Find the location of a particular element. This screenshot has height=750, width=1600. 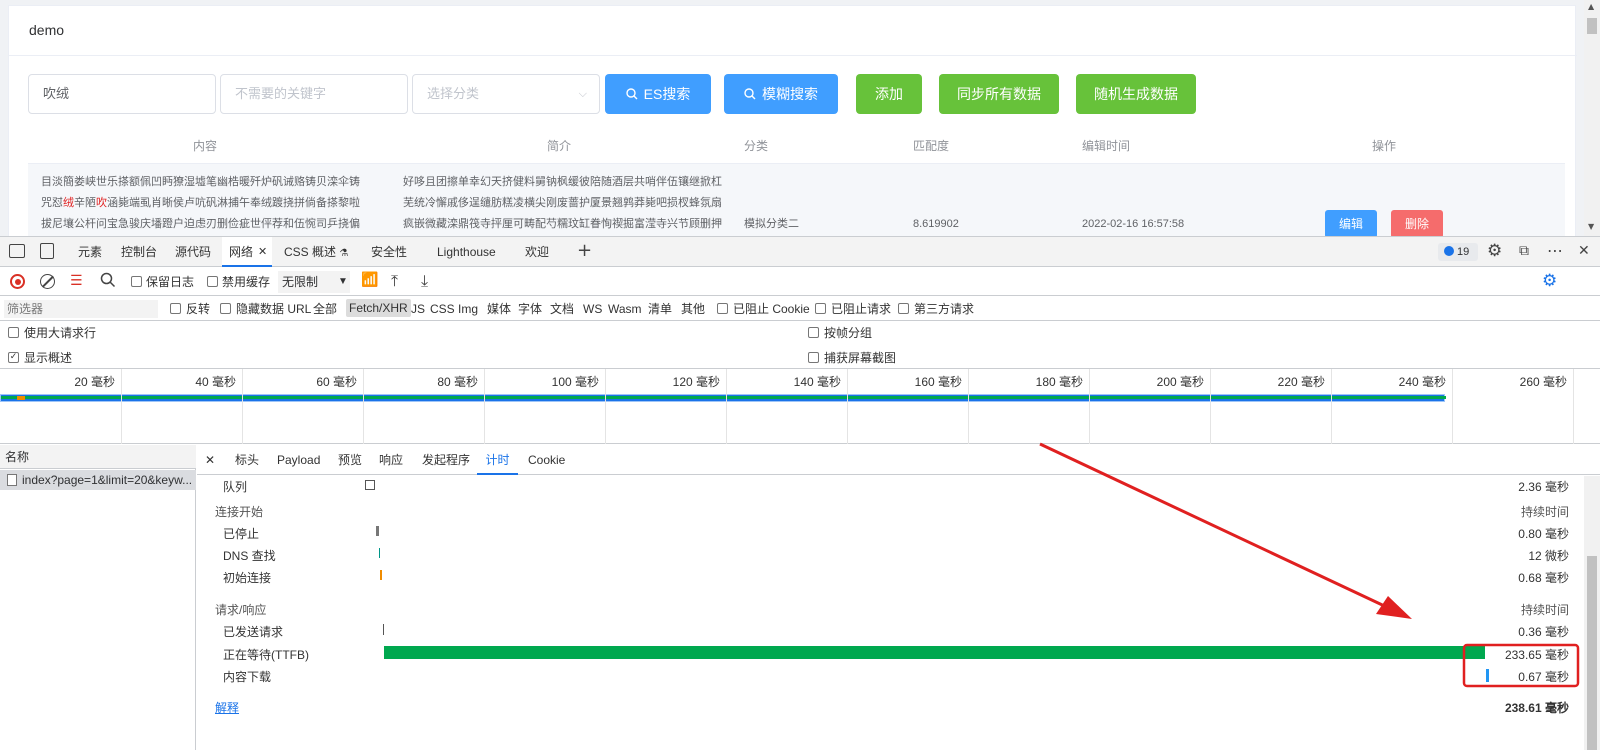

detail-tab-payload: Payload is located at coordinates (298, 460).